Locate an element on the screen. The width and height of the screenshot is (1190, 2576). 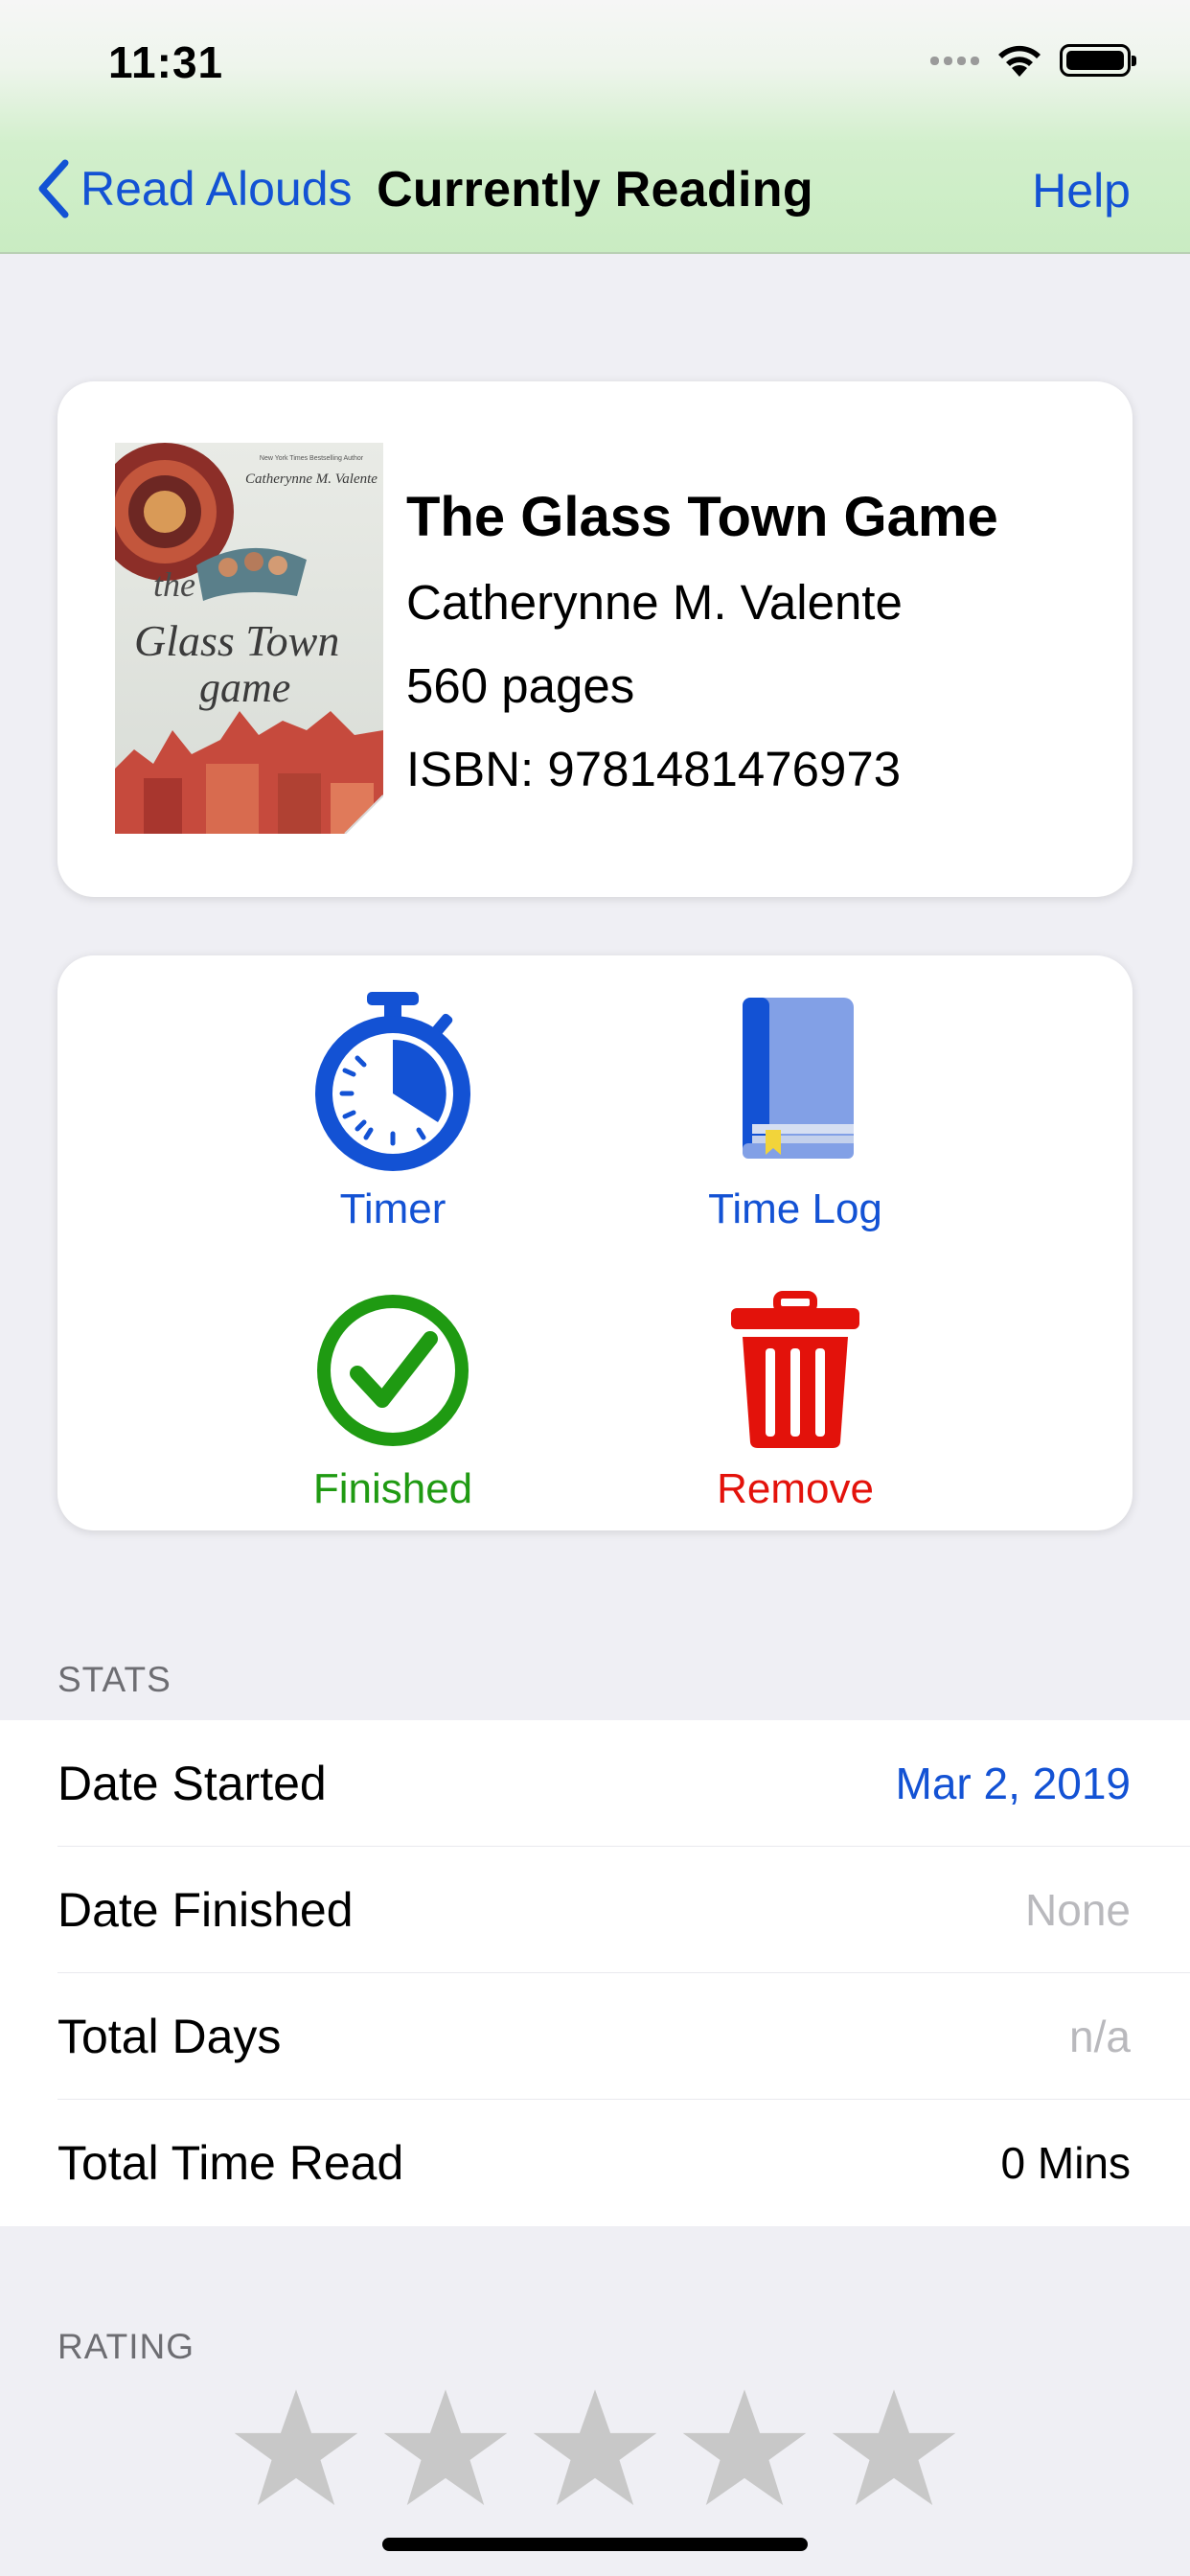
time-log-button: Time Log is located at coordinates (795, 1111).